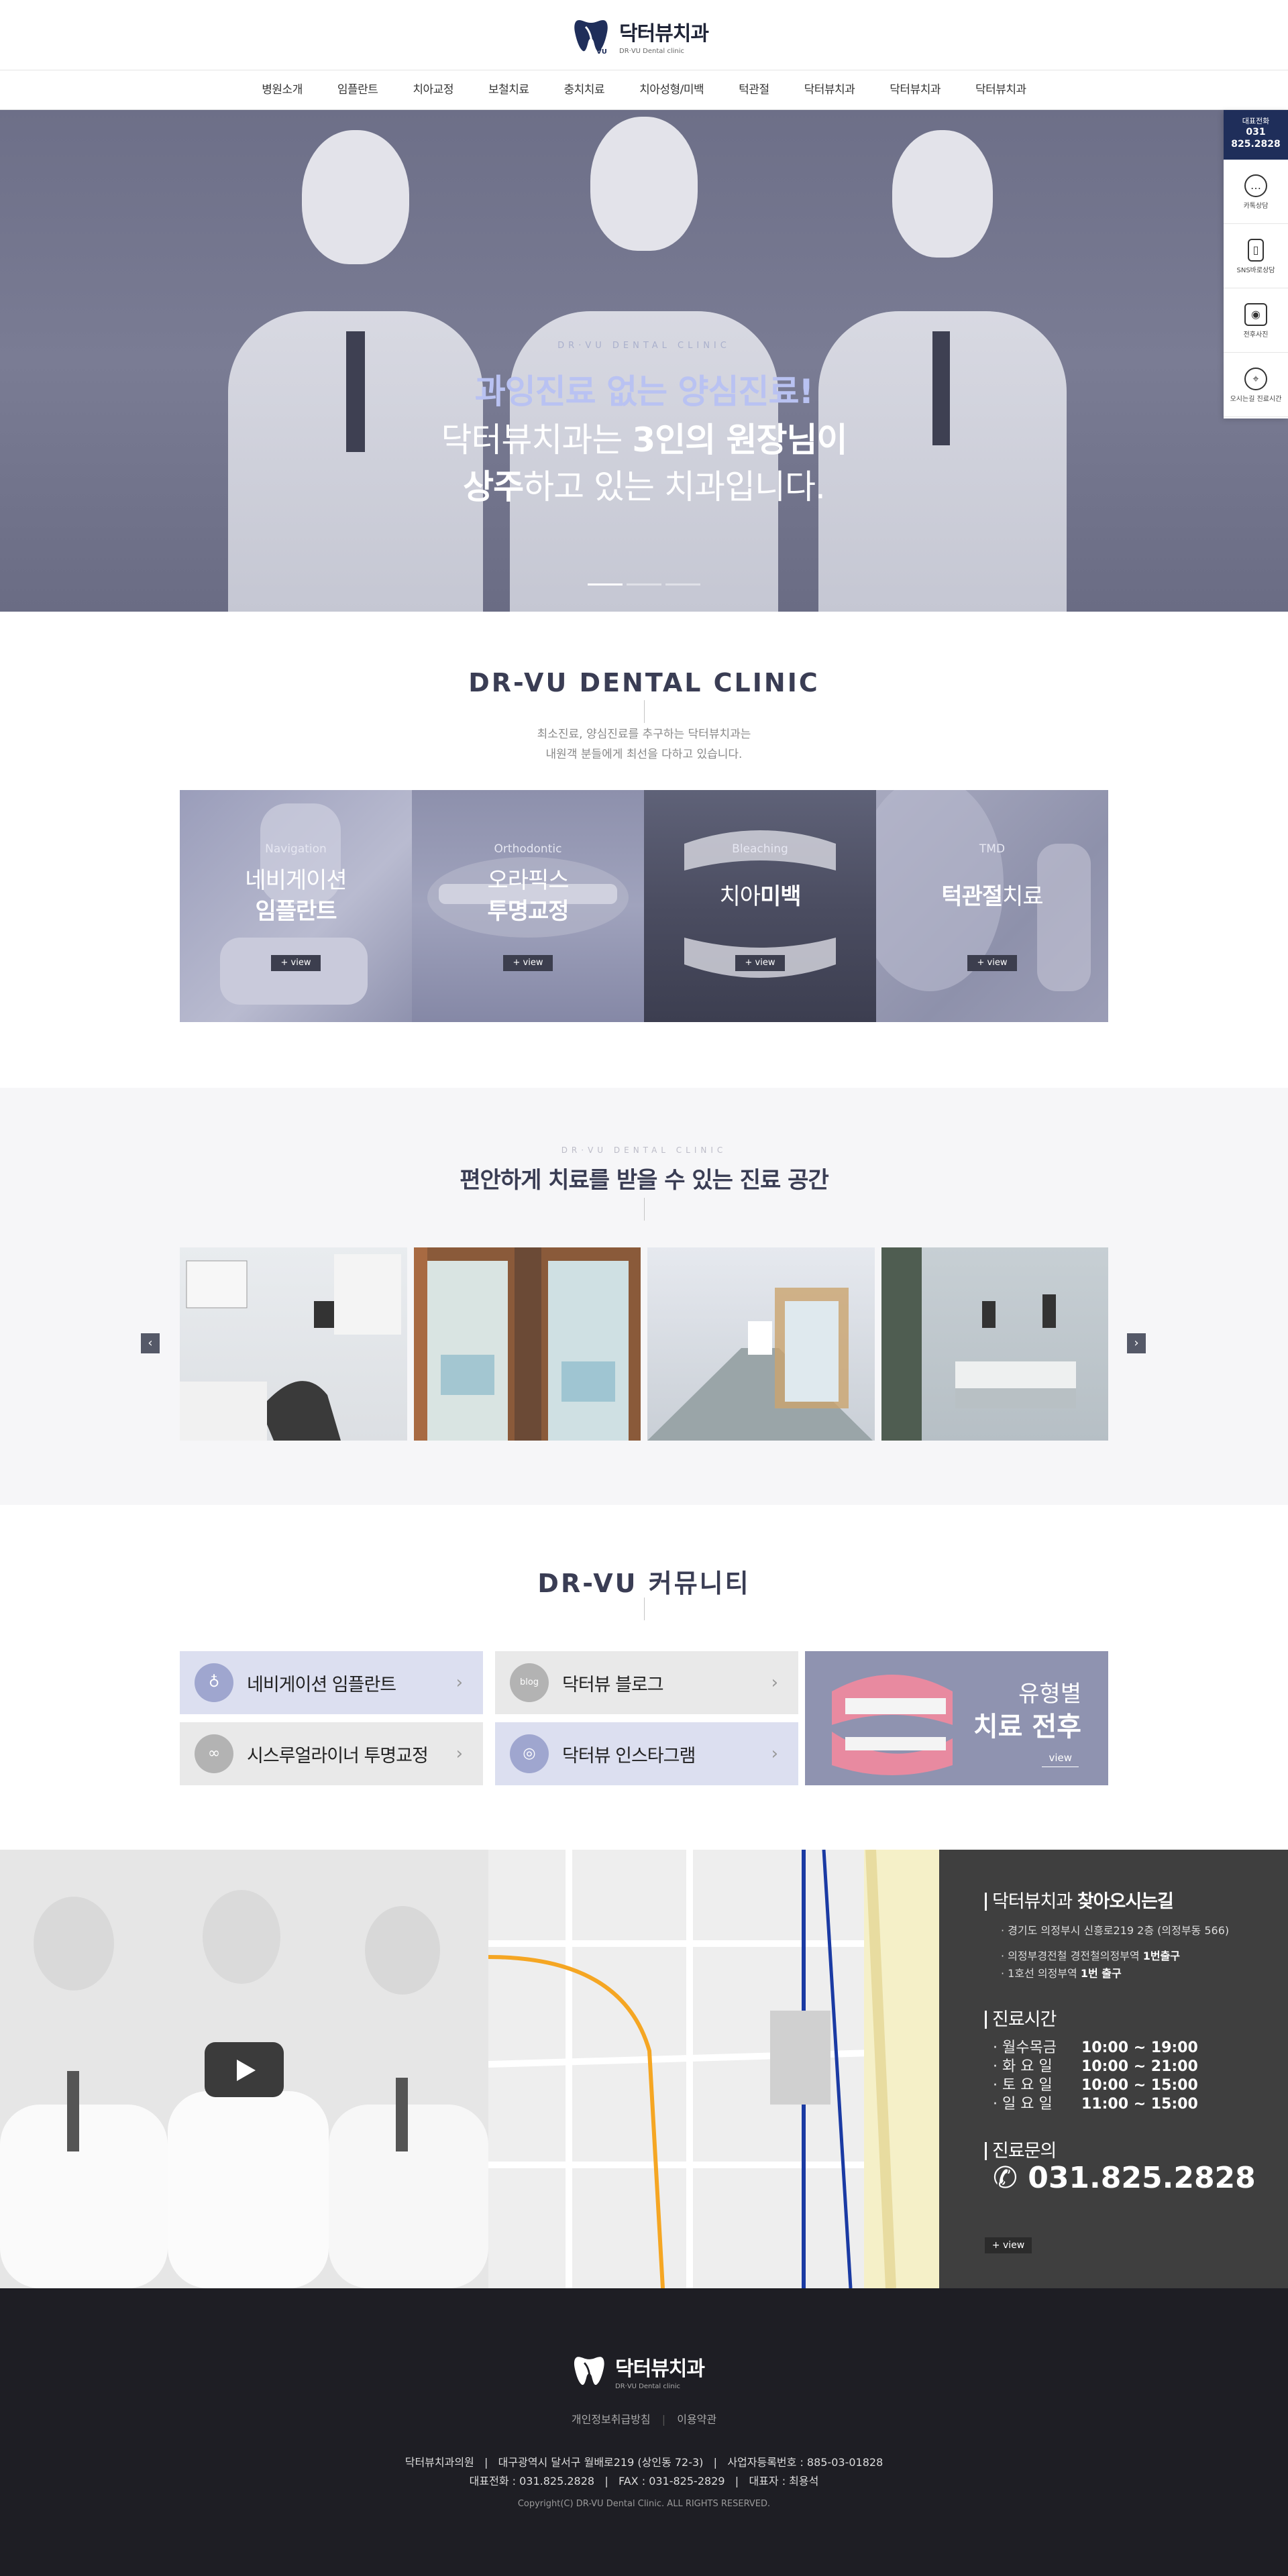  Describe the element at coordinates (214, 1753) in the screenshot. I see `aligner-icon: ∞` at that location.